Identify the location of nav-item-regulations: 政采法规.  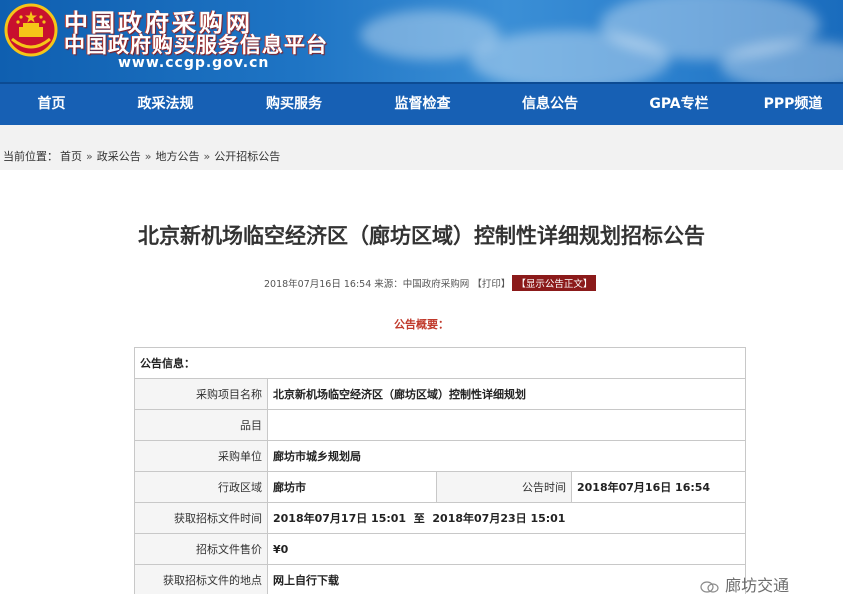
(165, 104).